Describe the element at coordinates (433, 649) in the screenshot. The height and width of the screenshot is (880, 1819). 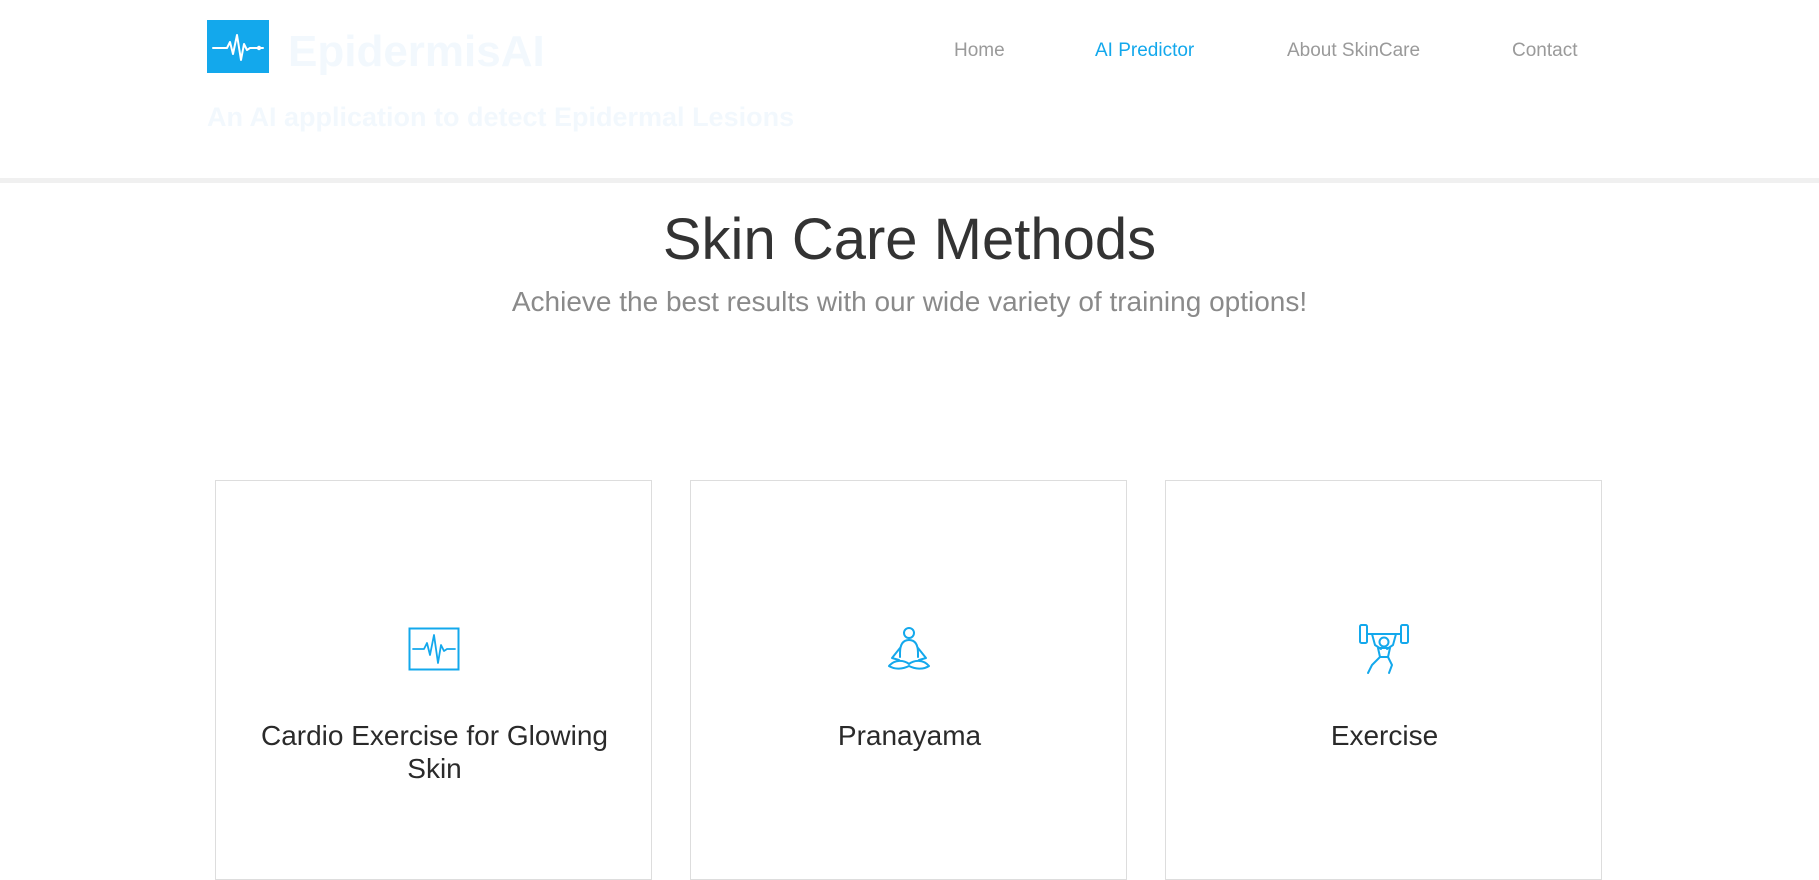
I see `heartbeat-monitor-icon` at that location.